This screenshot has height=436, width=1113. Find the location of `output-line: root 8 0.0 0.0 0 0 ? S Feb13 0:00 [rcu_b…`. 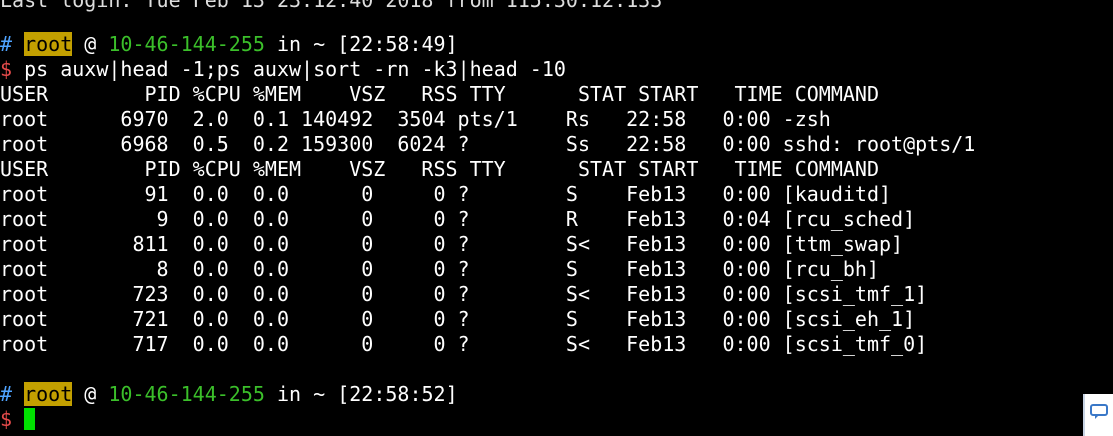

output-line: root 8 0.0 0.0 0 0 ? S Feb13 0:00 [rcu_b… is located at coordinates (439, 269).